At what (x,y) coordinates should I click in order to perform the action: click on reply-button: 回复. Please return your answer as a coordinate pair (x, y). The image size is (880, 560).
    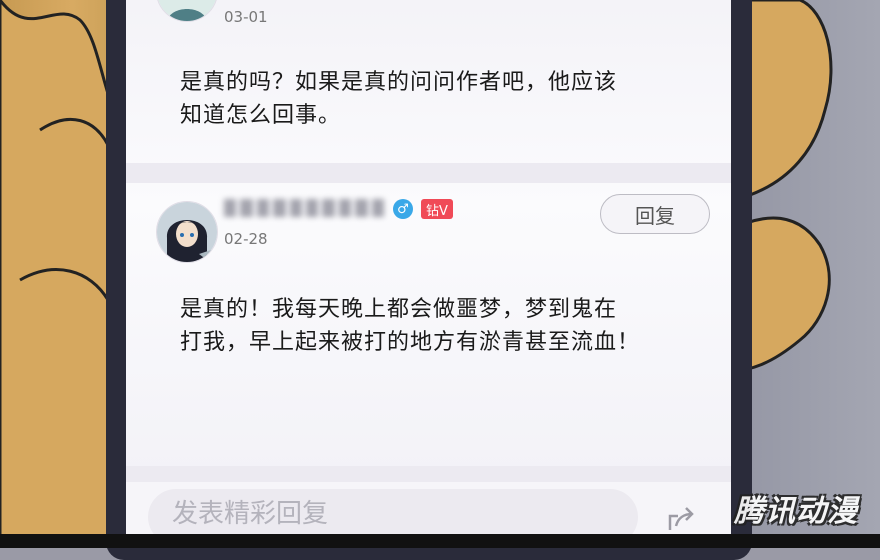
    Looking at the image, I should click on (655, 214).